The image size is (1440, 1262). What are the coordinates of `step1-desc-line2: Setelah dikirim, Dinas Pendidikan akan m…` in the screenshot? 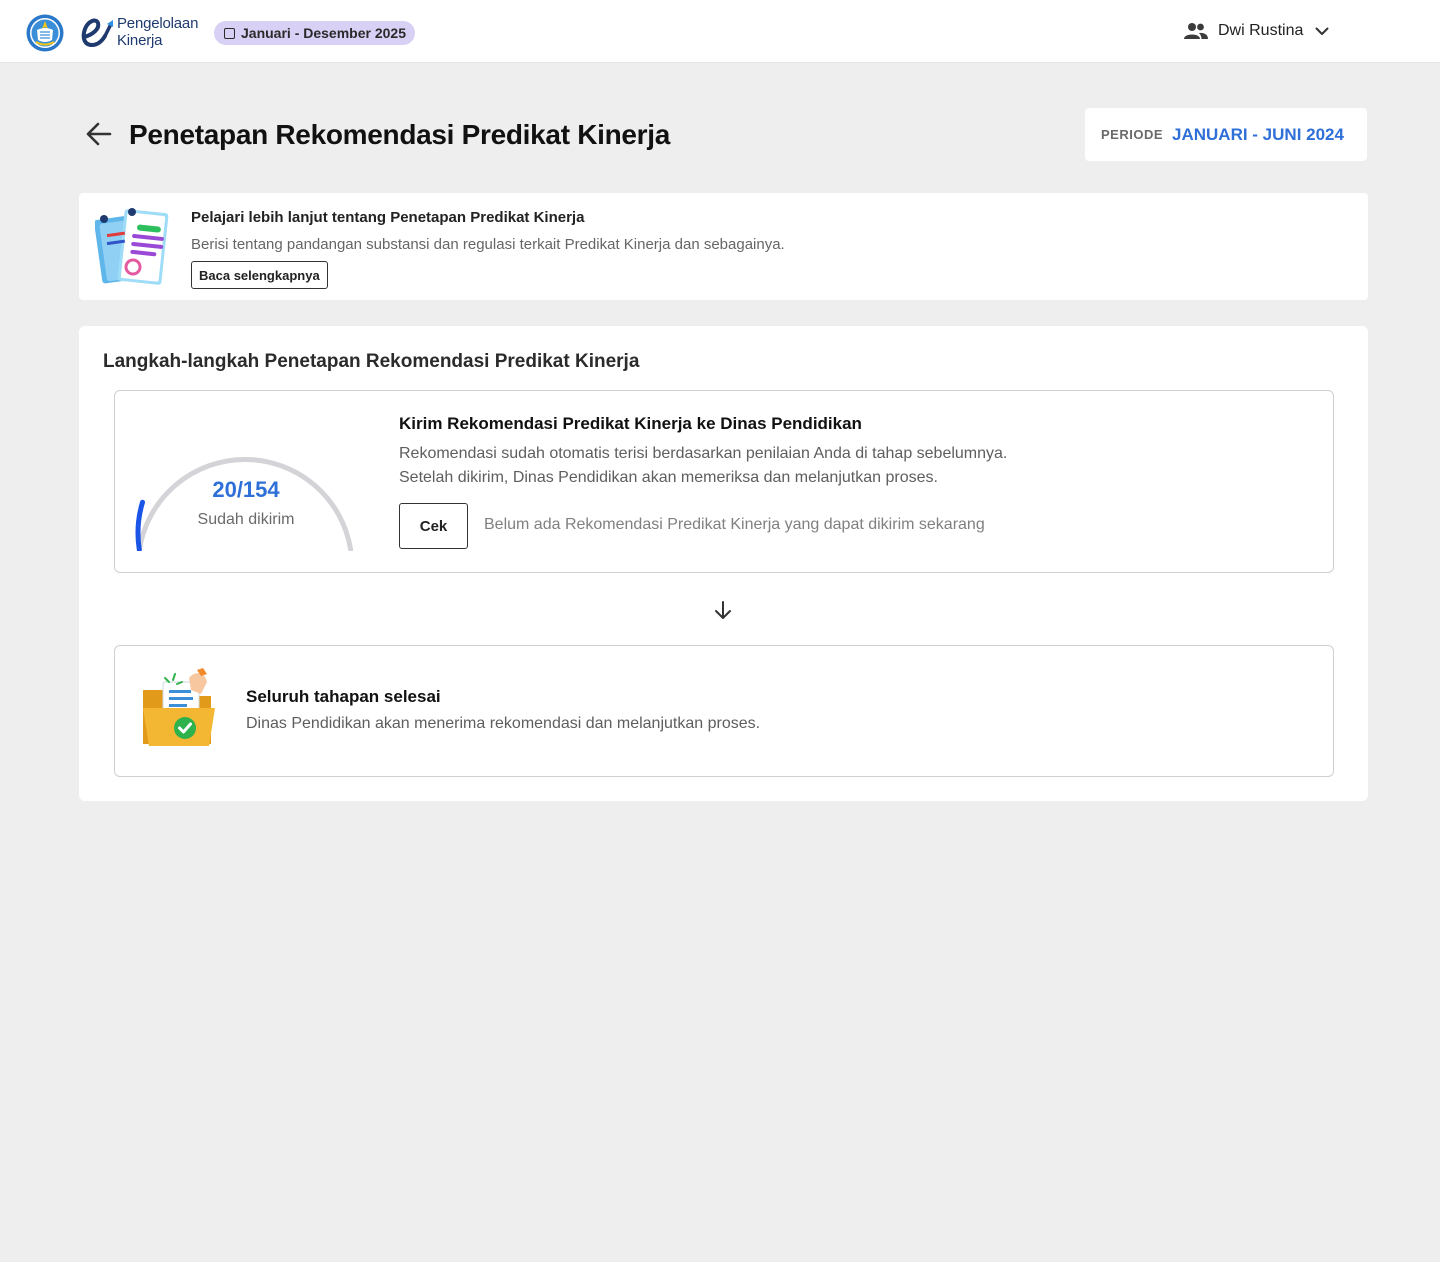 It's located at (668, 477).